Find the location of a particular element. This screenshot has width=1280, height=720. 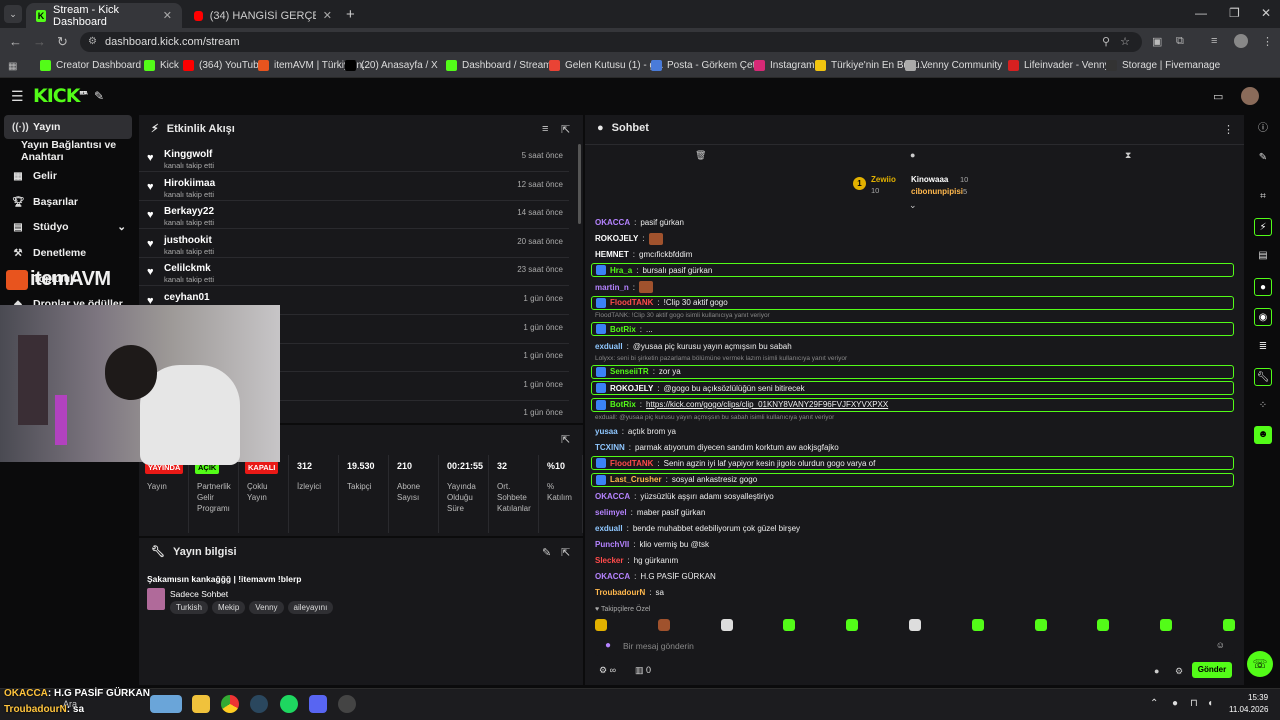

zoom-icon: ⚲ is located at coordinates (1106, 41).